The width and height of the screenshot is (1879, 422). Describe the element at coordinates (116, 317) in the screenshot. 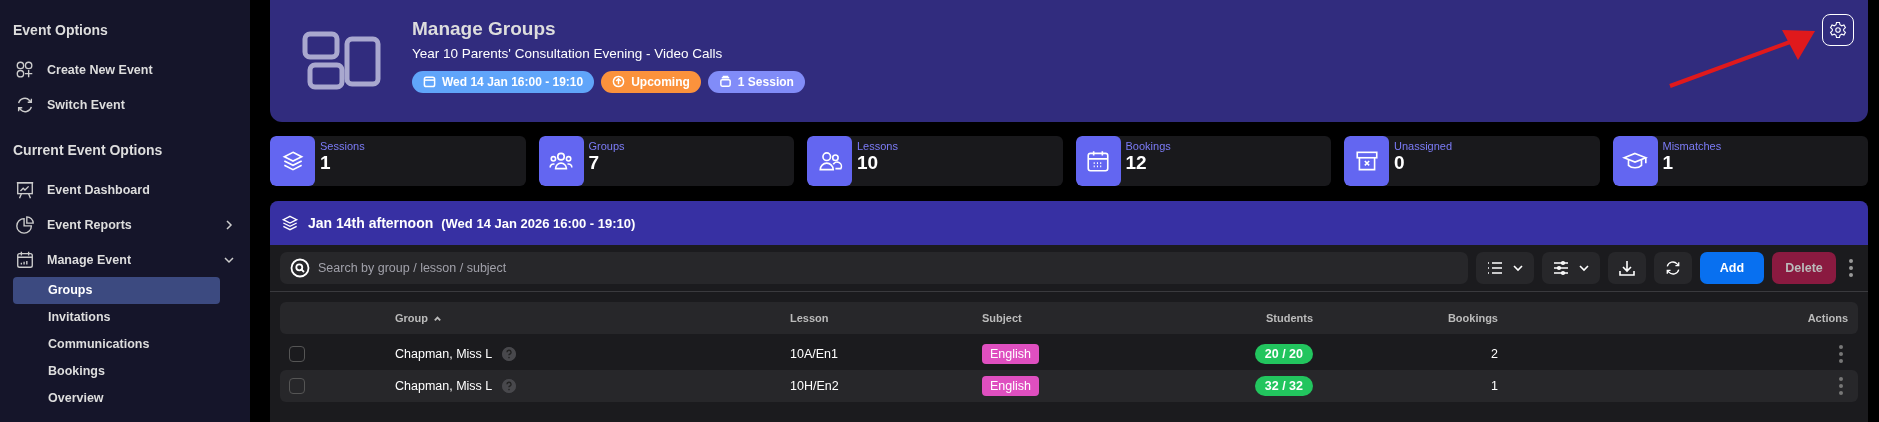

I see `submenu-item: Invitations` at that location.